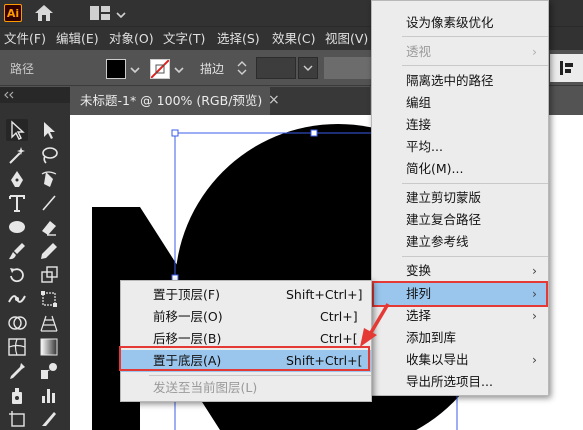 This screenshot has height=430, width=583. Describe the element at coordinates (17, 419) in the screenshot. I see `artboard-tool-icon` at that location.